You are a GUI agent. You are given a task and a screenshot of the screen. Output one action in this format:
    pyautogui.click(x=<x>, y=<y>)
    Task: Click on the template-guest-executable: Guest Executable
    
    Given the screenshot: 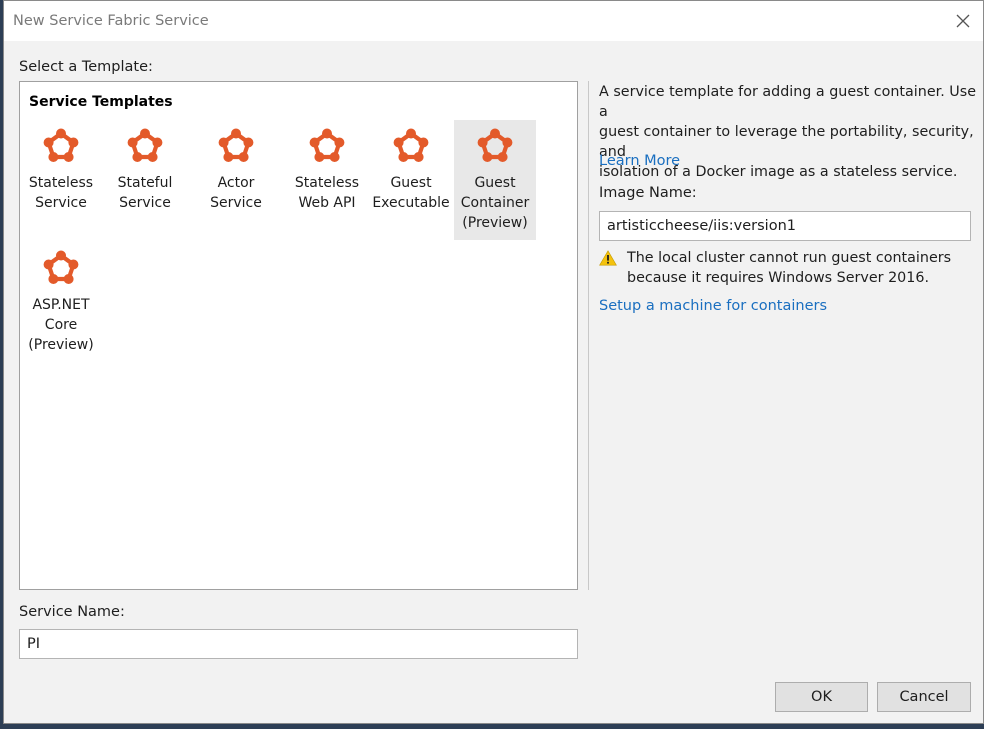 What is the action you would take?
    pyautogui.click(x=411, y=180)
    